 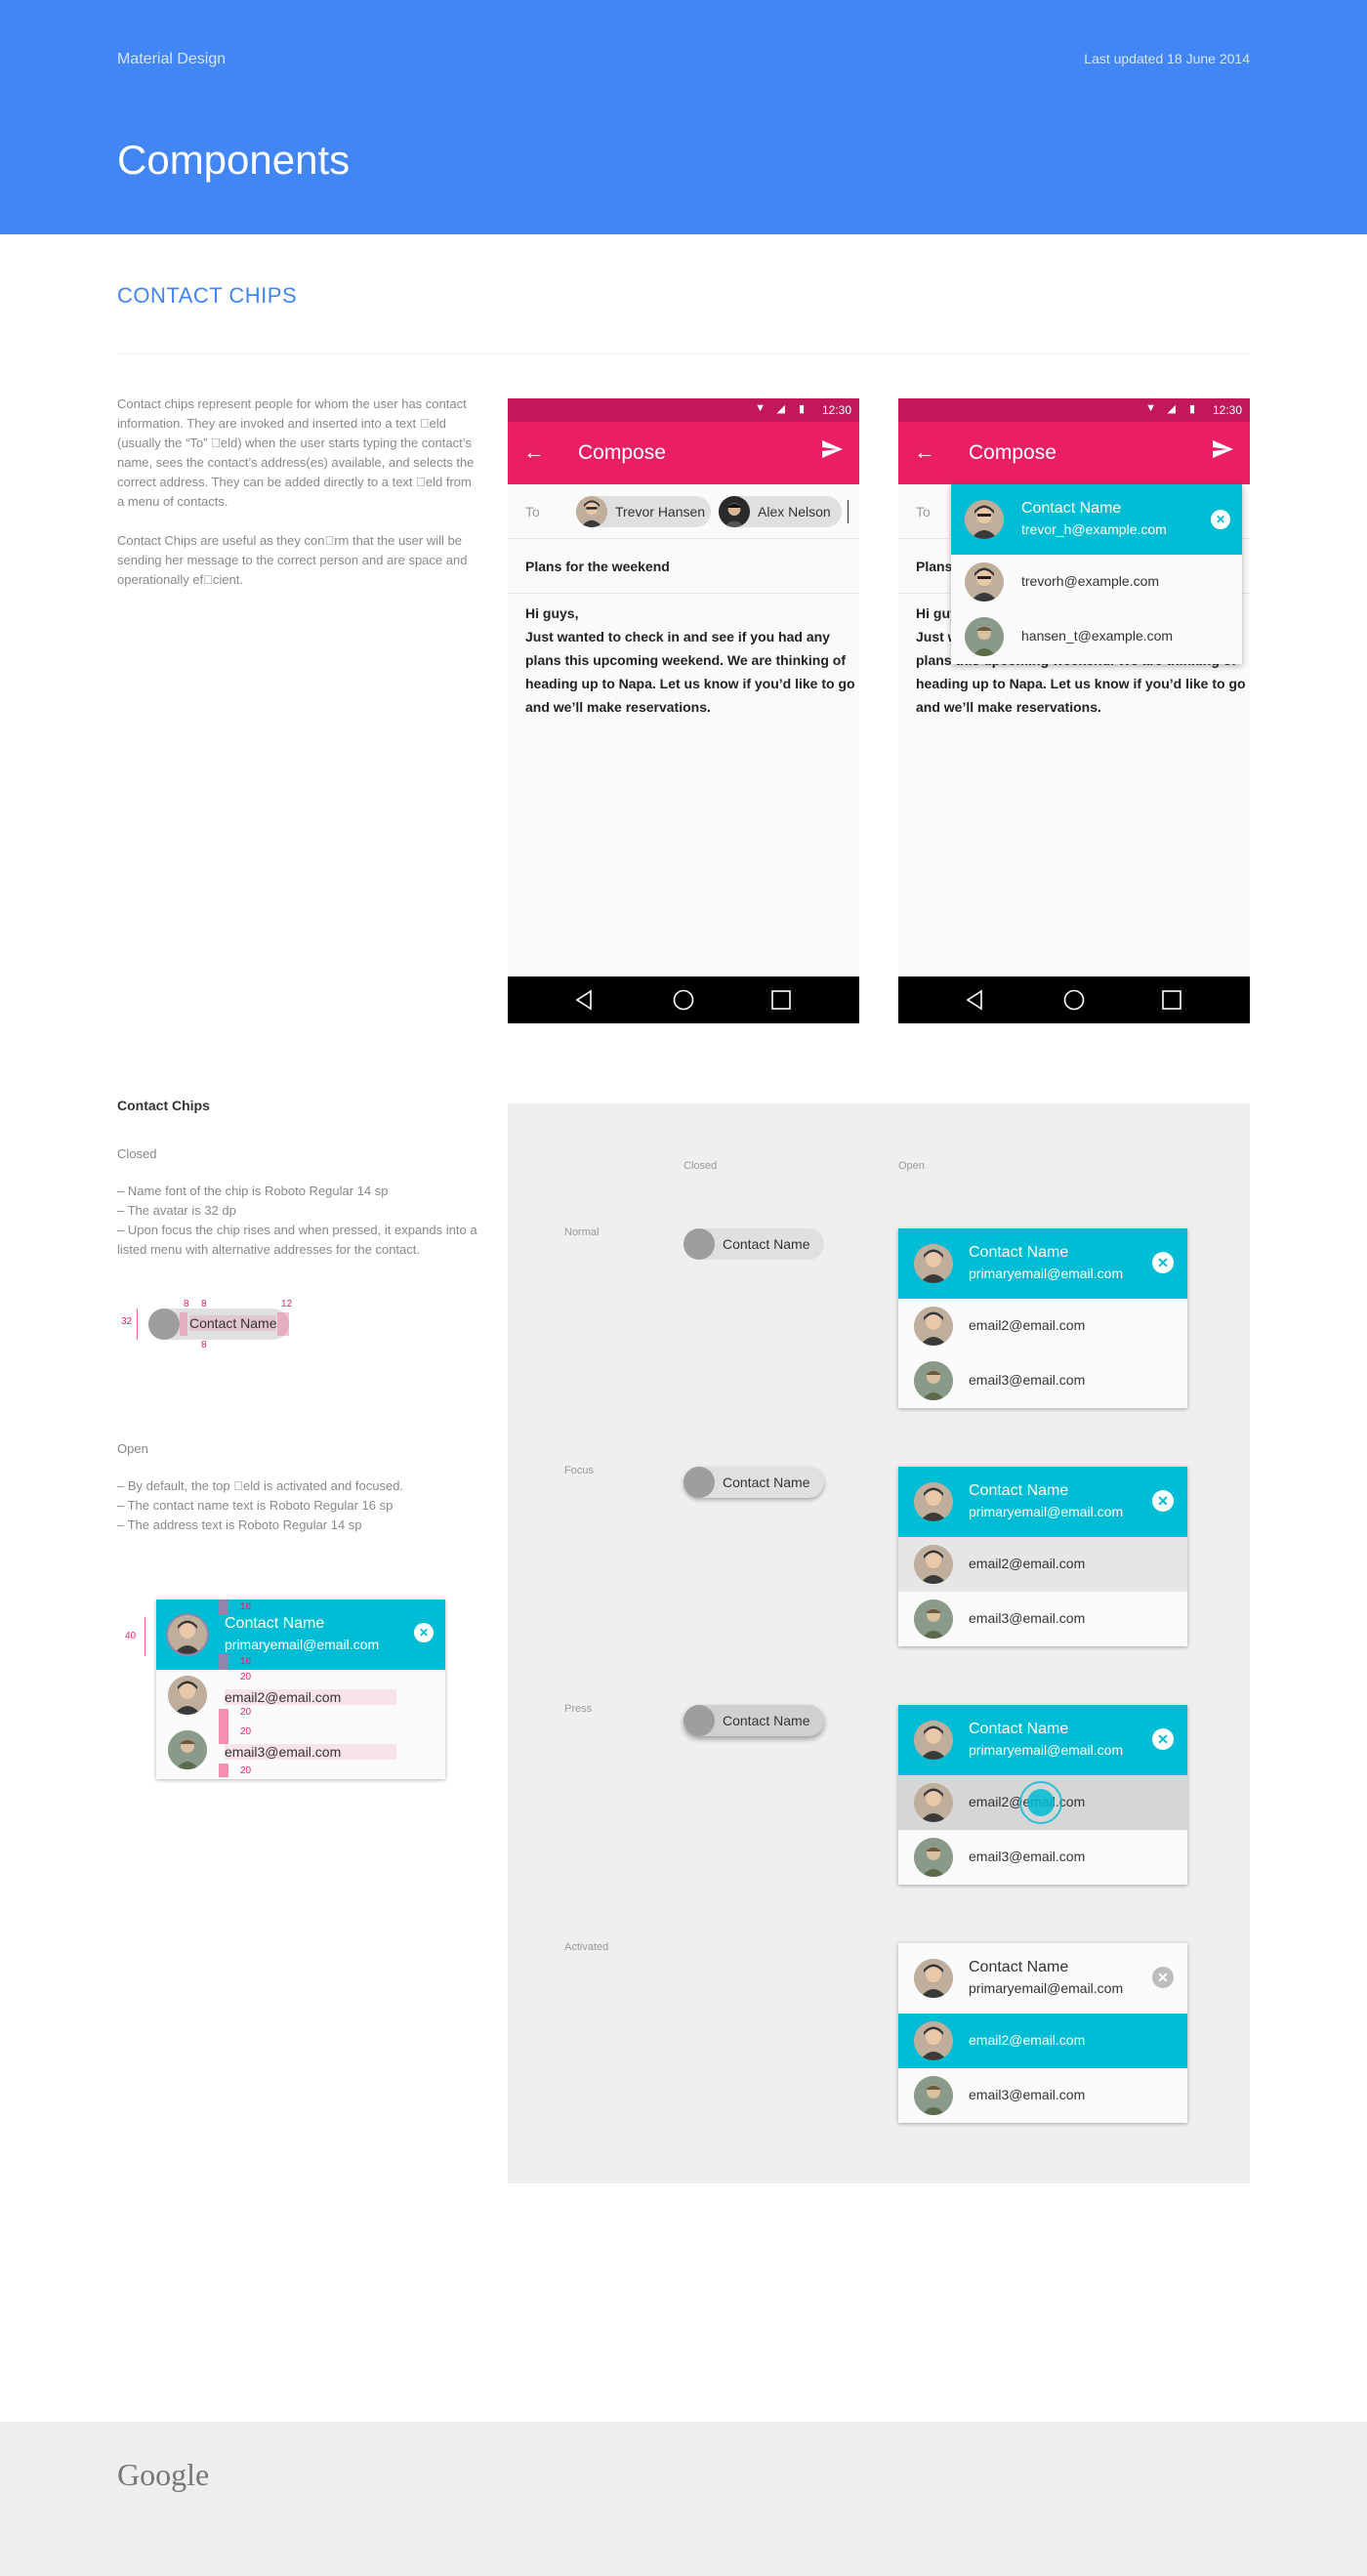 I want to click on brand-link: Material Design, so click(x=171, y=59).